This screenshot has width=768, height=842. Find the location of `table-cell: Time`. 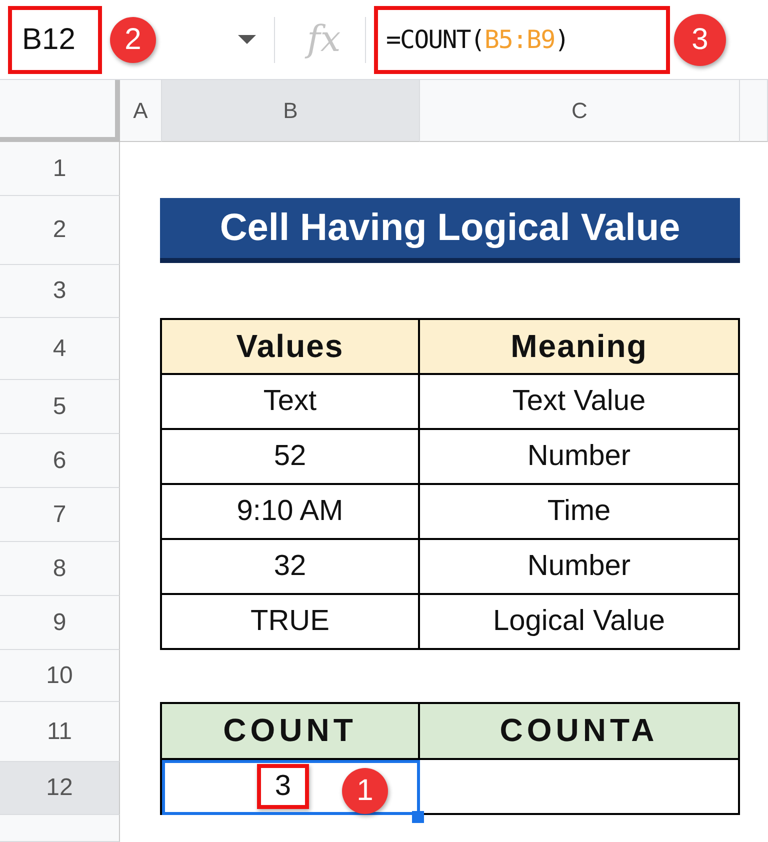

table-cell: Time is located at coordinates (580, 512).